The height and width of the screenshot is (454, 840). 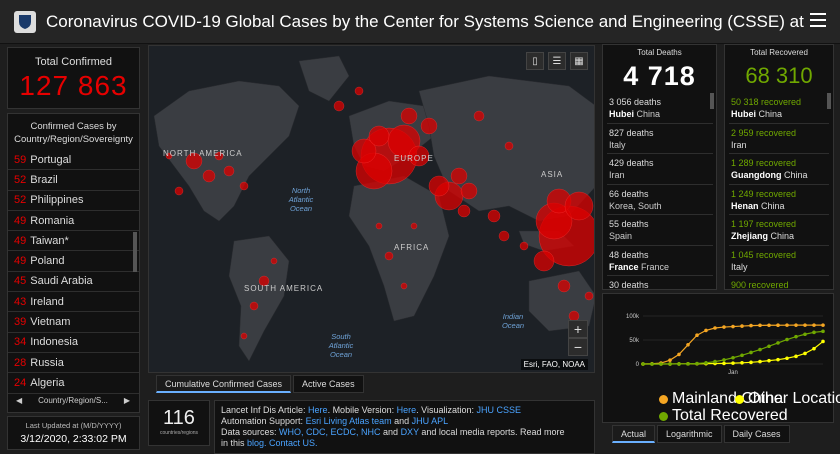 I want to click on mobile-link: Here, so click(x=407, y=410).